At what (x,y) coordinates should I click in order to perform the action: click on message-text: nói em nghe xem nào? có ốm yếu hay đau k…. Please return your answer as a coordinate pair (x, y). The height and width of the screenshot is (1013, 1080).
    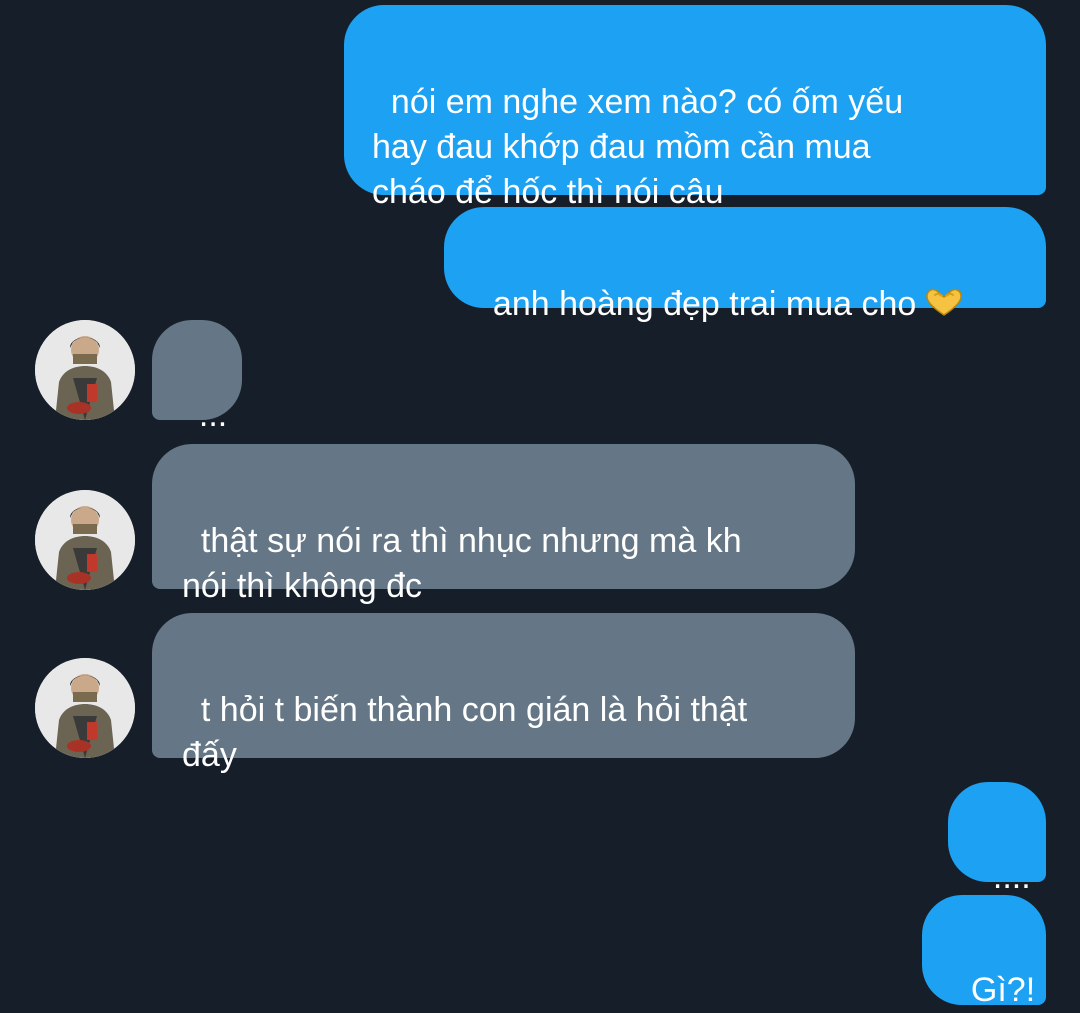
    Looking at the image, I should click on (638, 147).